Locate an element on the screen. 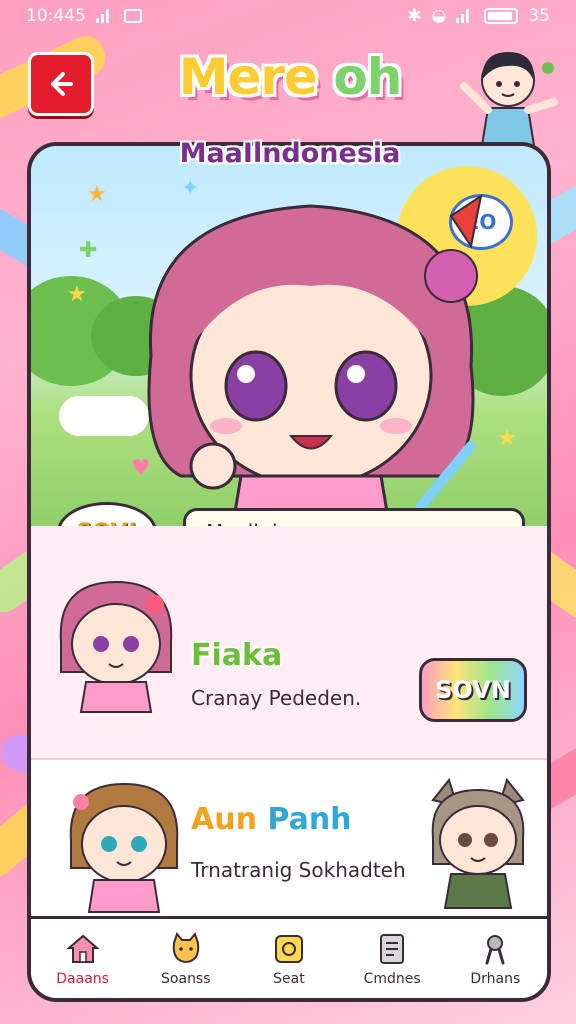  bottom-navigation: Daaans Soanss Seat Cmdnes Drhans is located at coordinates (289, 957).